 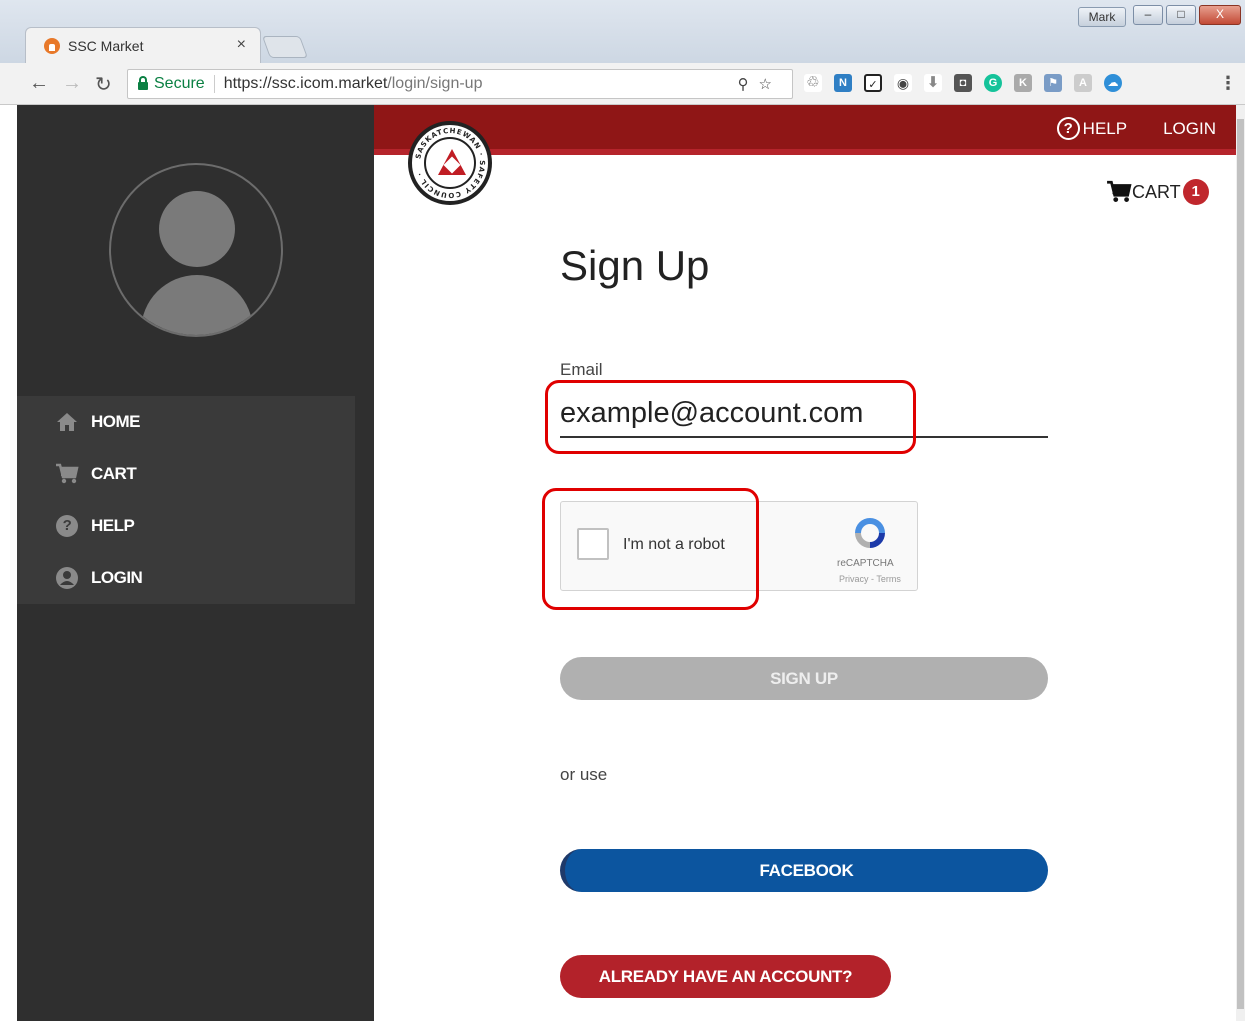 What do you see at coordinates (813, 83) in the screenshot?
I see `recycle-extension-icon: ♲` at bounding box center [813, 83].